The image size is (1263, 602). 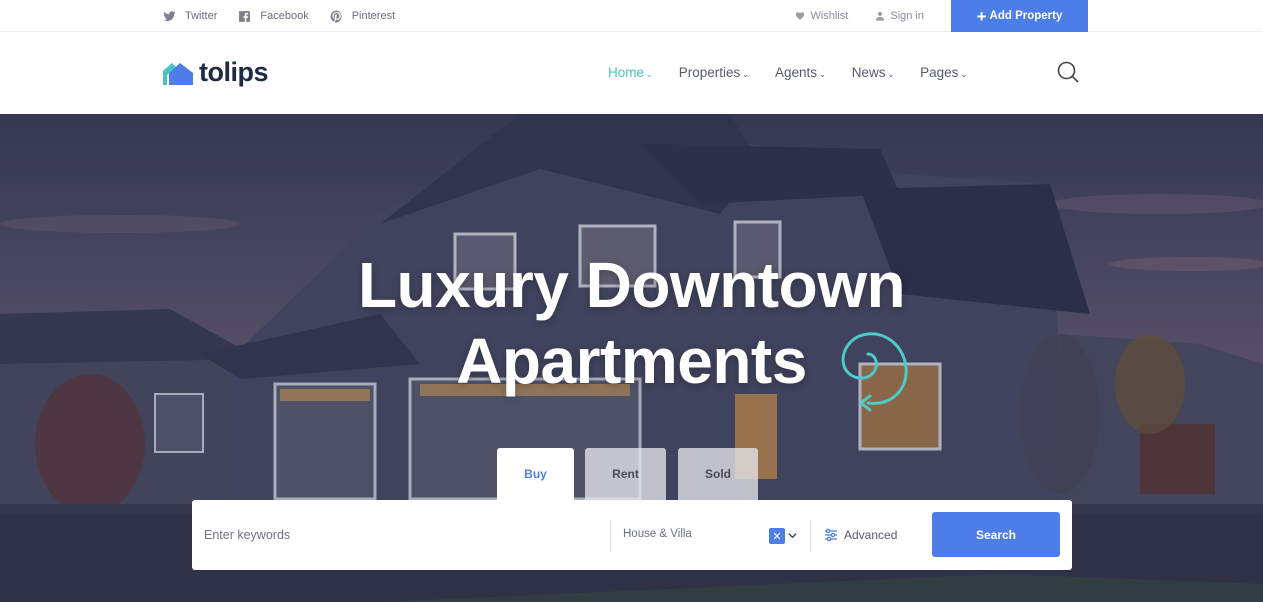 What do you see at coordinates (831, 535) in the screenshot?
I see `sliders-icon` at bounding box center [831, 535].